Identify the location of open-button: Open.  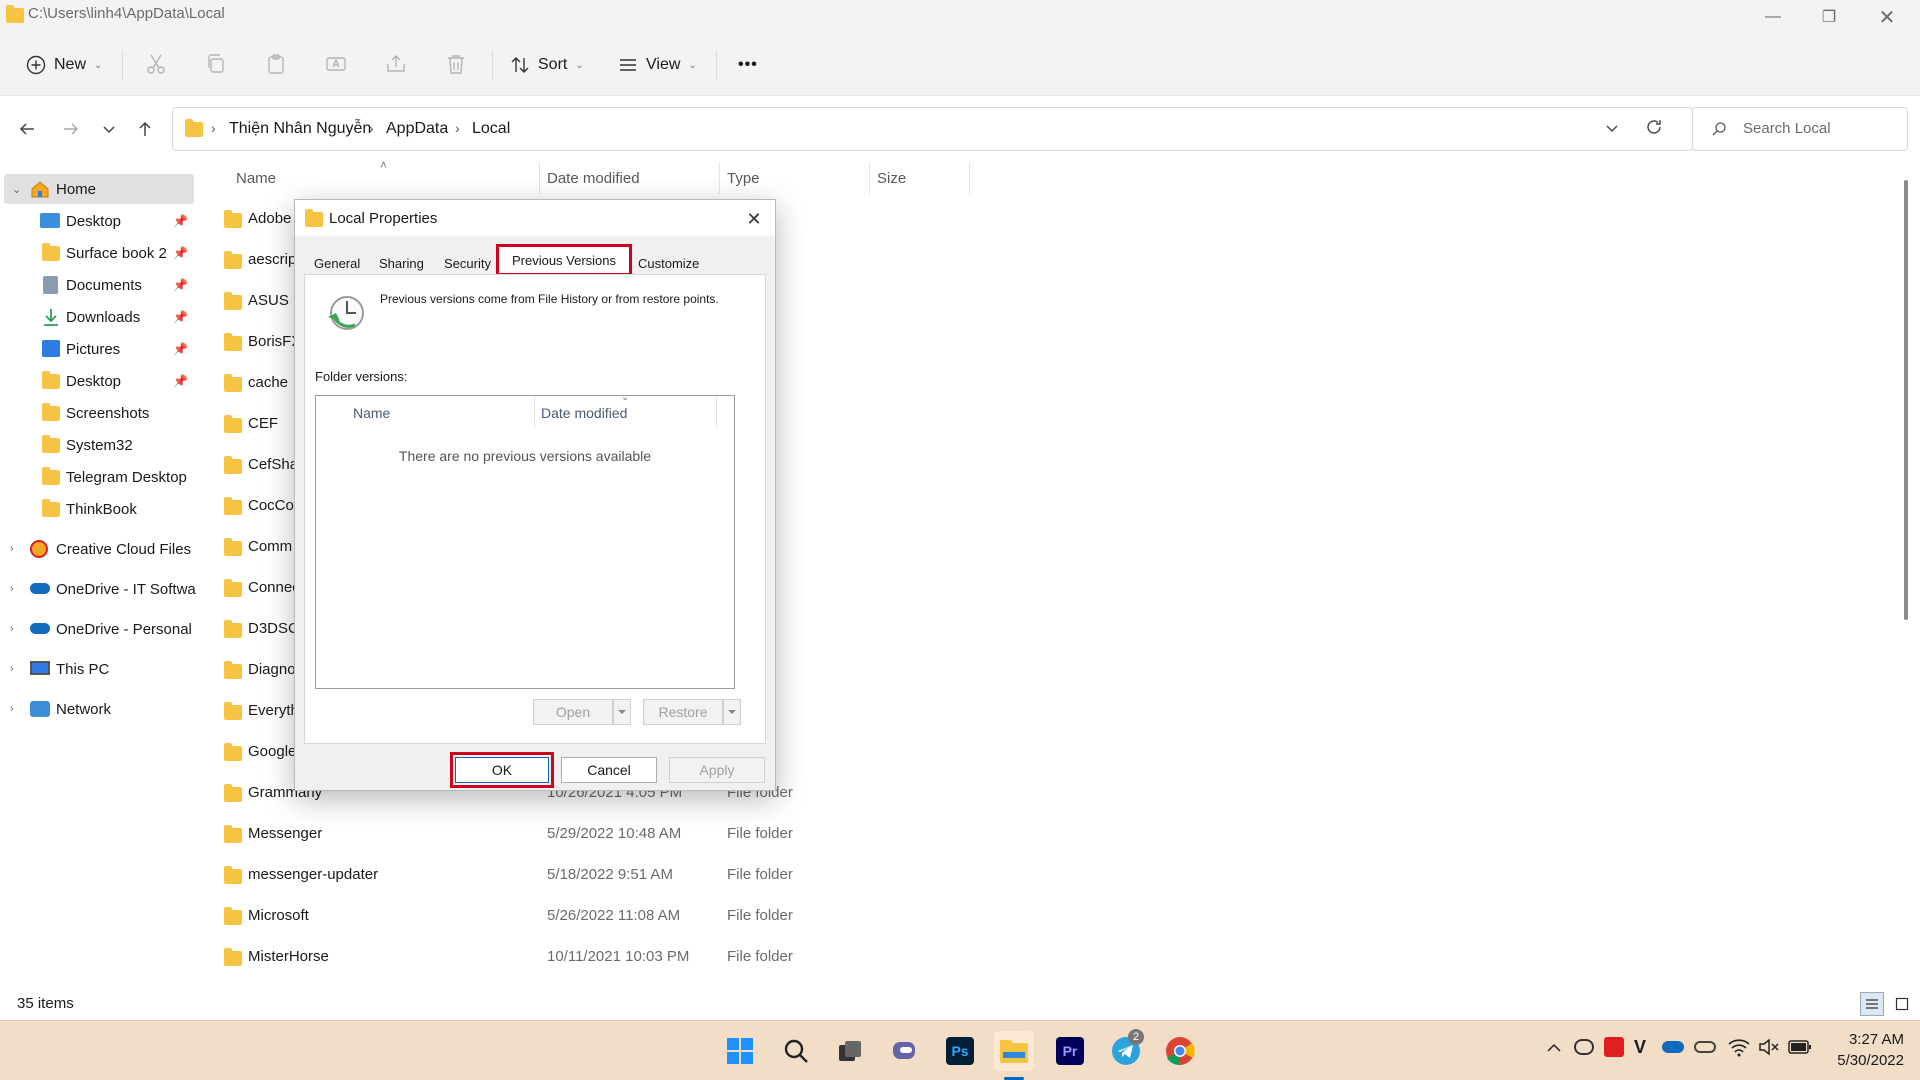
(573, 712).